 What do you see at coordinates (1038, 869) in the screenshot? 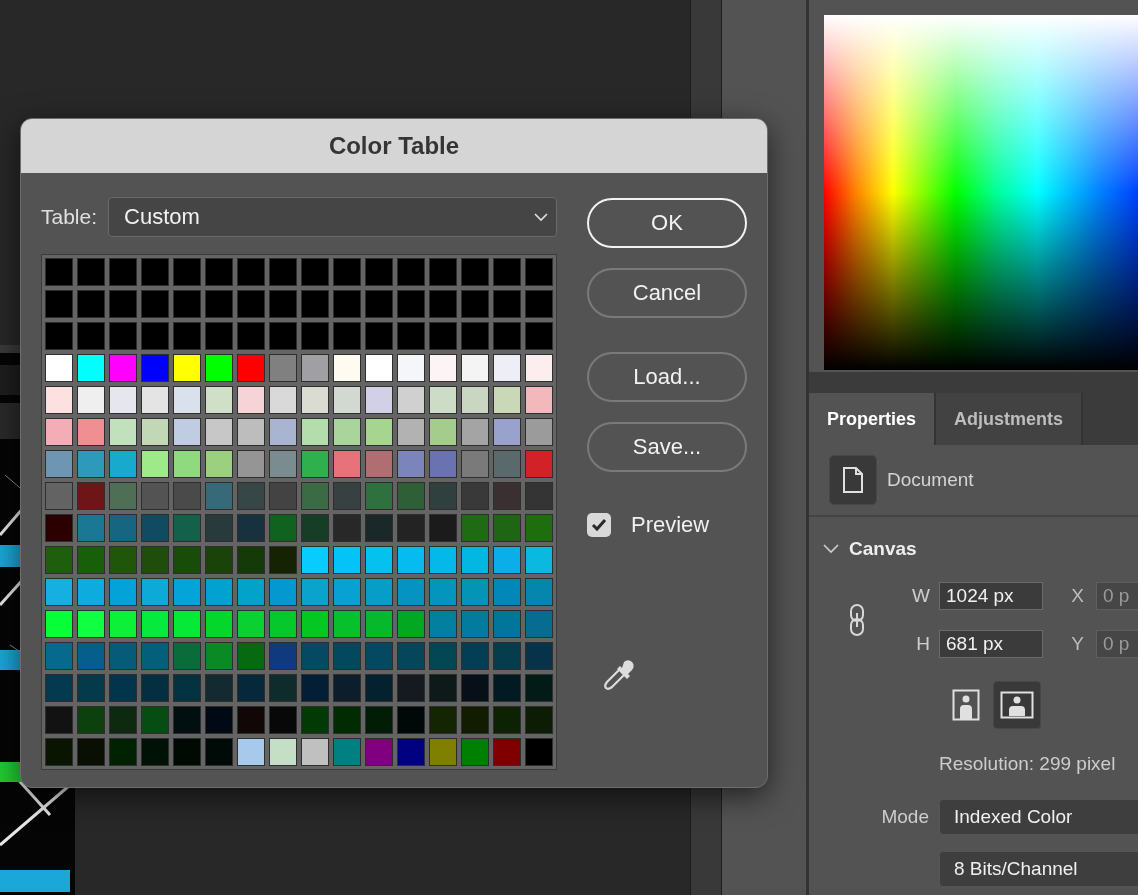
I see `bit-depth-dropdown: 8 Bits/Channel` at bounding box center [1038, 869].